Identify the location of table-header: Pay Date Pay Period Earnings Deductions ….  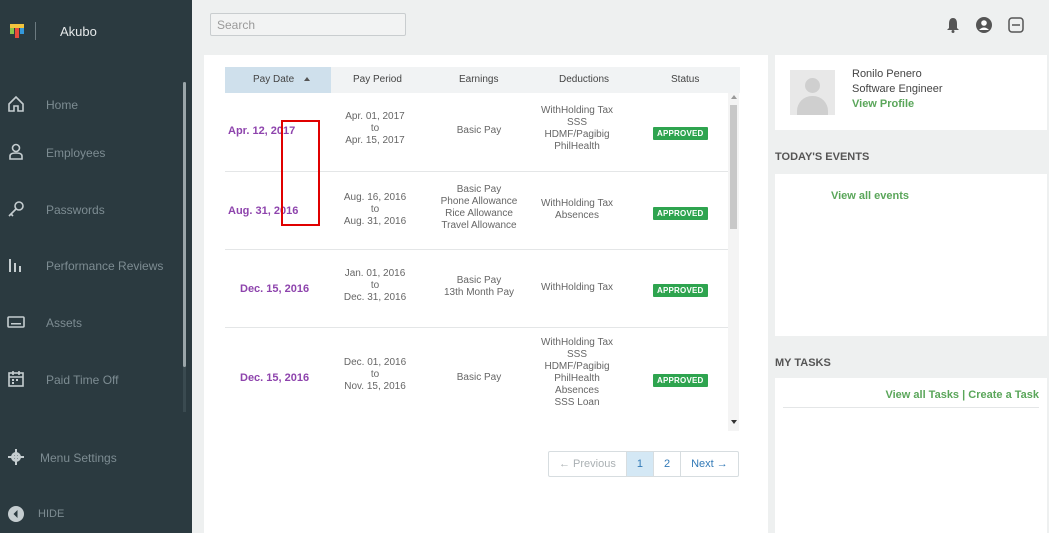
(482, 80).